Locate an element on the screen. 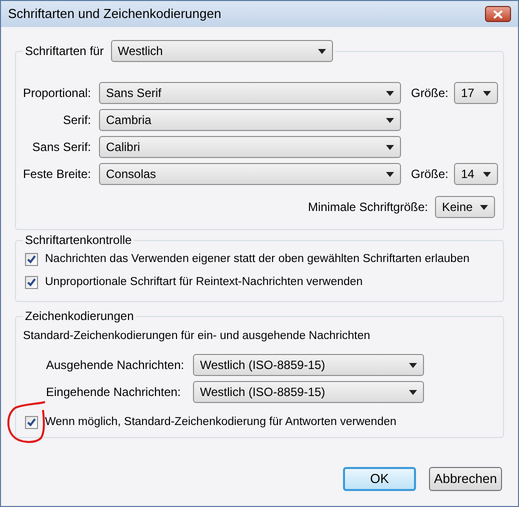 The height and width of the screenshot is (507, 519). close-button is located at coordinates (498, 14).